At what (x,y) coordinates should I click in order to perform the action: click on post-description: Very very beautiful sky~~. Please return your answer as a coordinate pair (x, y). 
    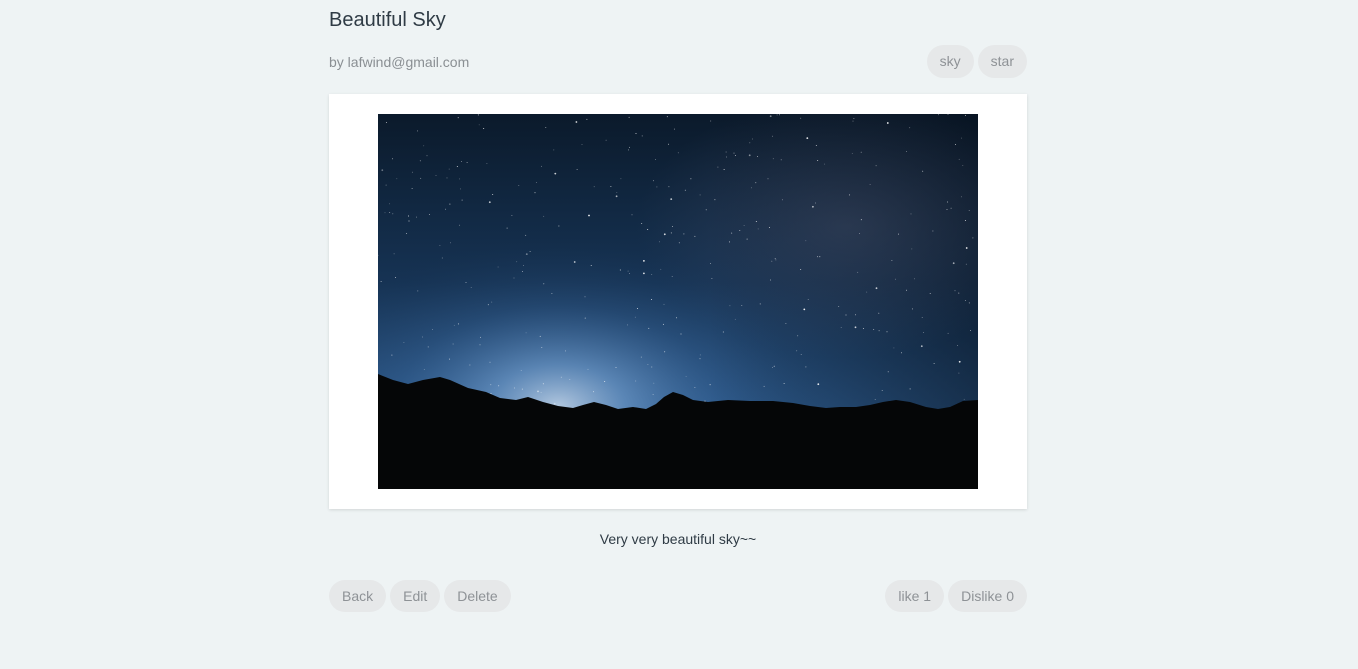
    Looking at the image, I should click on (678, 539).